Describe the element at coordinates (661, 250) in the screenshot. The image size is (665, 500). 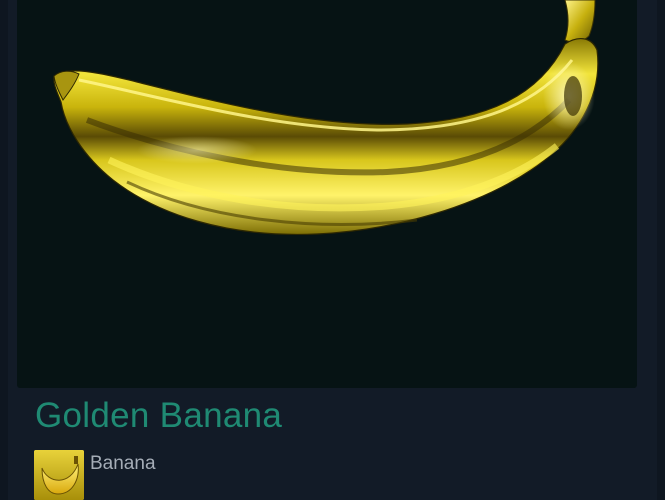
I see `right-edge` at that location.